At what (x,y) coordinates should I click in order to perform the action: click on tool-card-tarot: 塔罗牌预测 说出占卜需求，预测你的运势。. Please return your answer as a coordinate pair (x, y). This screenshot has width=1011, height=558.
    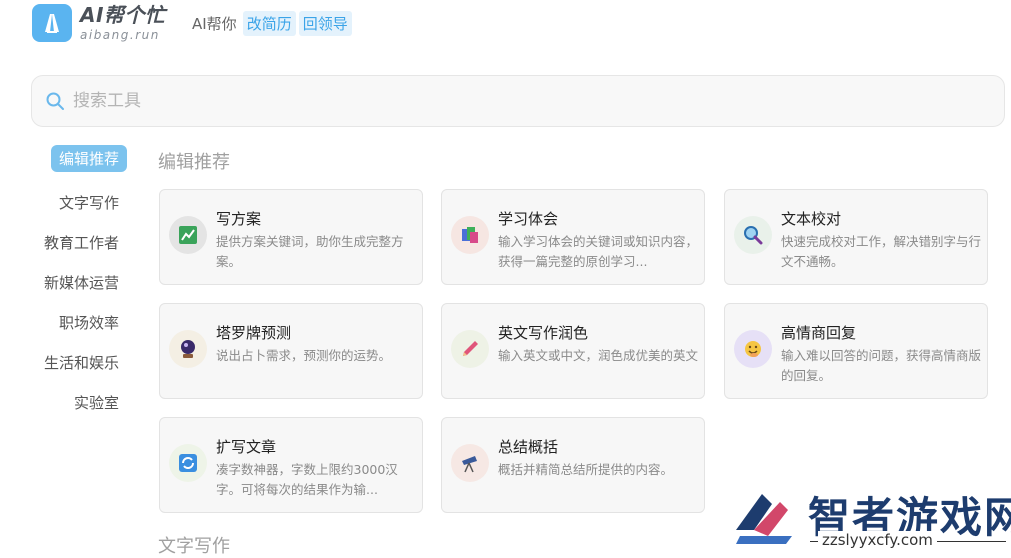
    Looking at the image, I should click on (291, 351).